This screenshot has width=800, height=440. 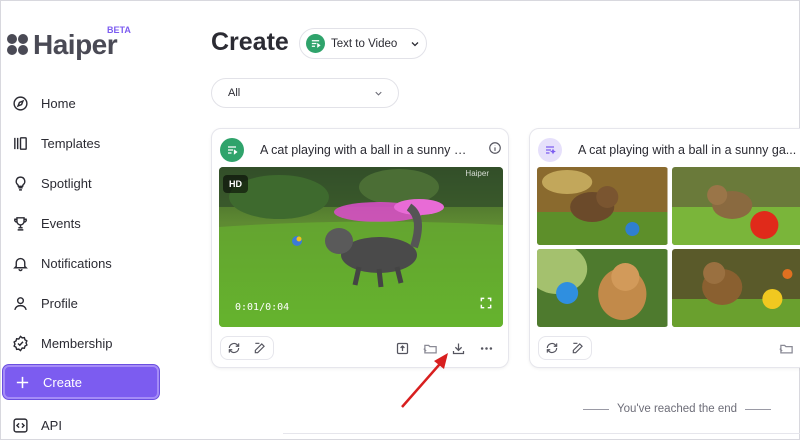 I want to click on sidebar-item-api: API, so click(x=81, y=424).